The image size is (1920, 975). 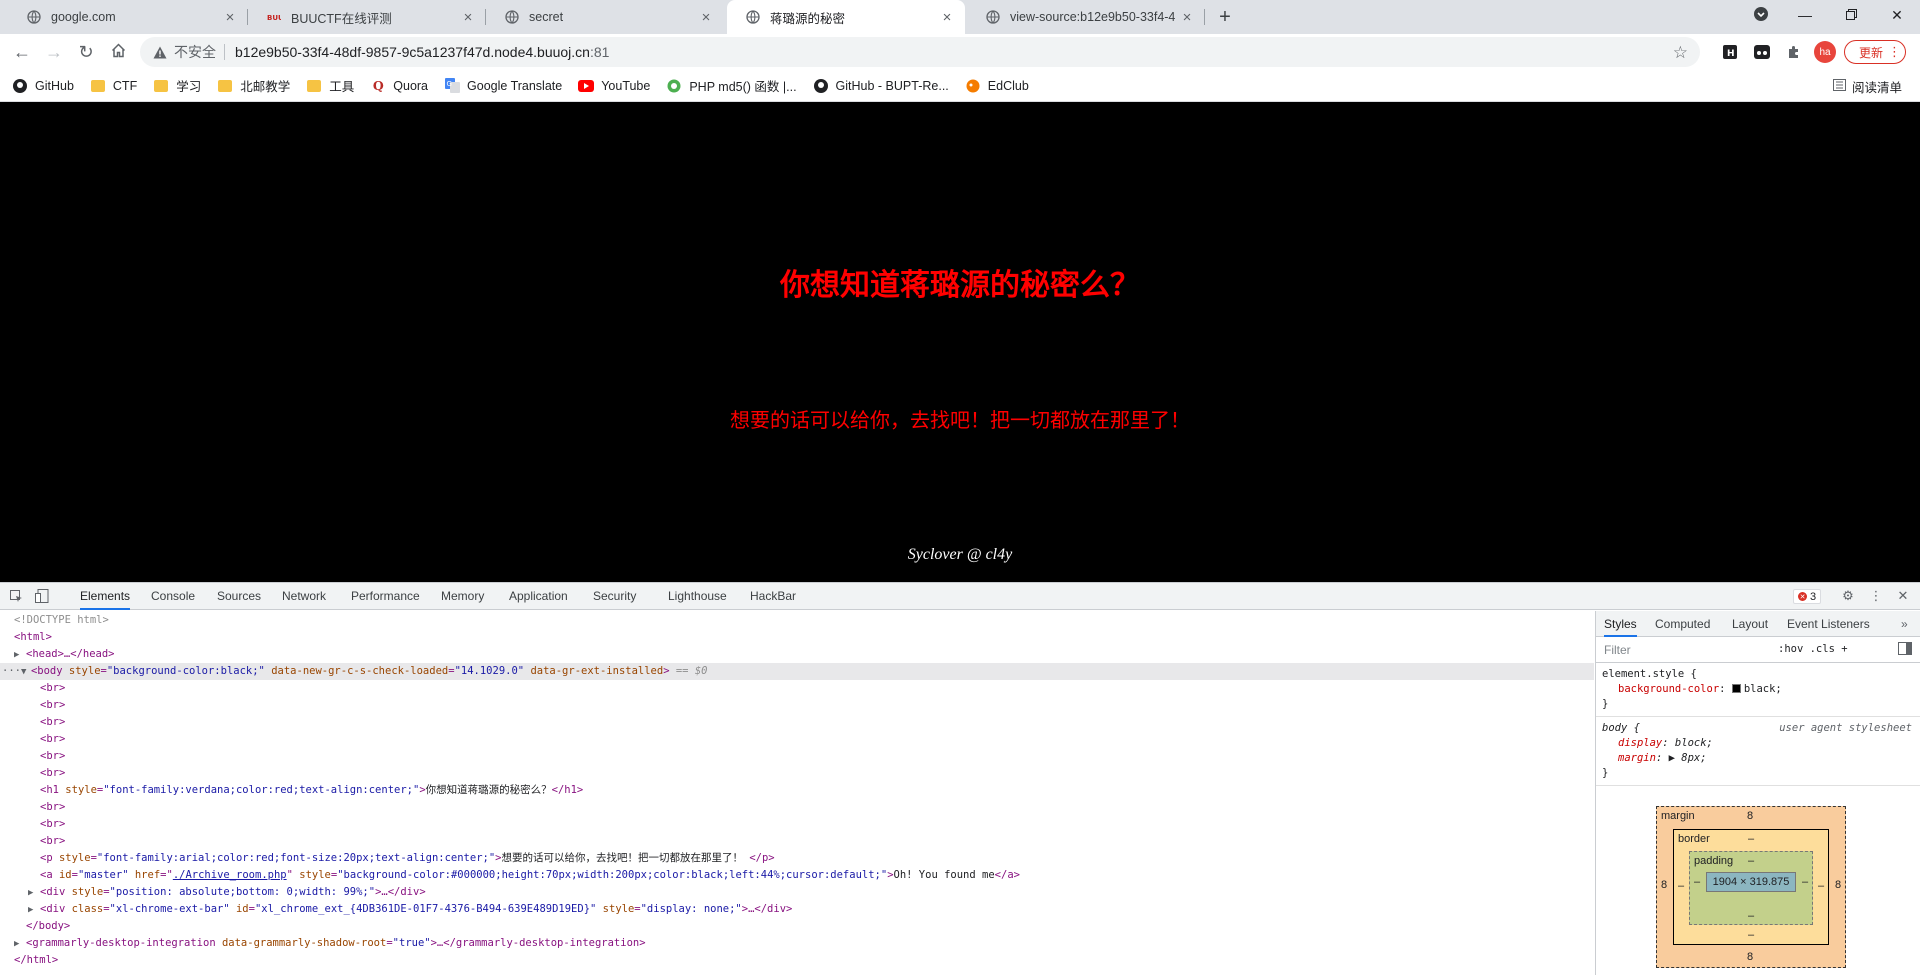 I want to click on padding-left-value: –, so click(x=1697, y=882).